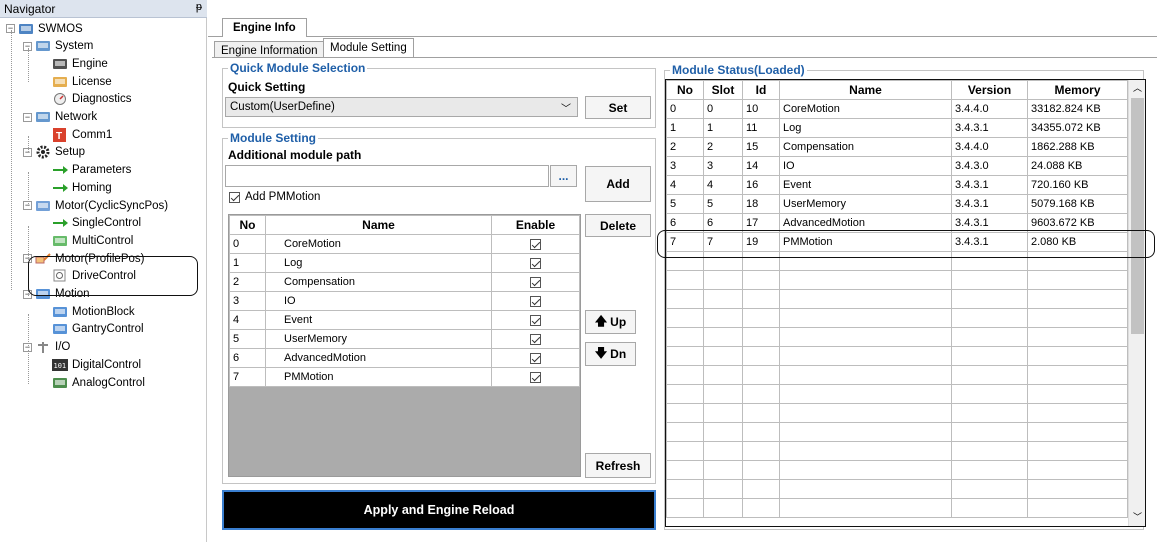  I want to click on status-col-no: No, so click(685, 90).